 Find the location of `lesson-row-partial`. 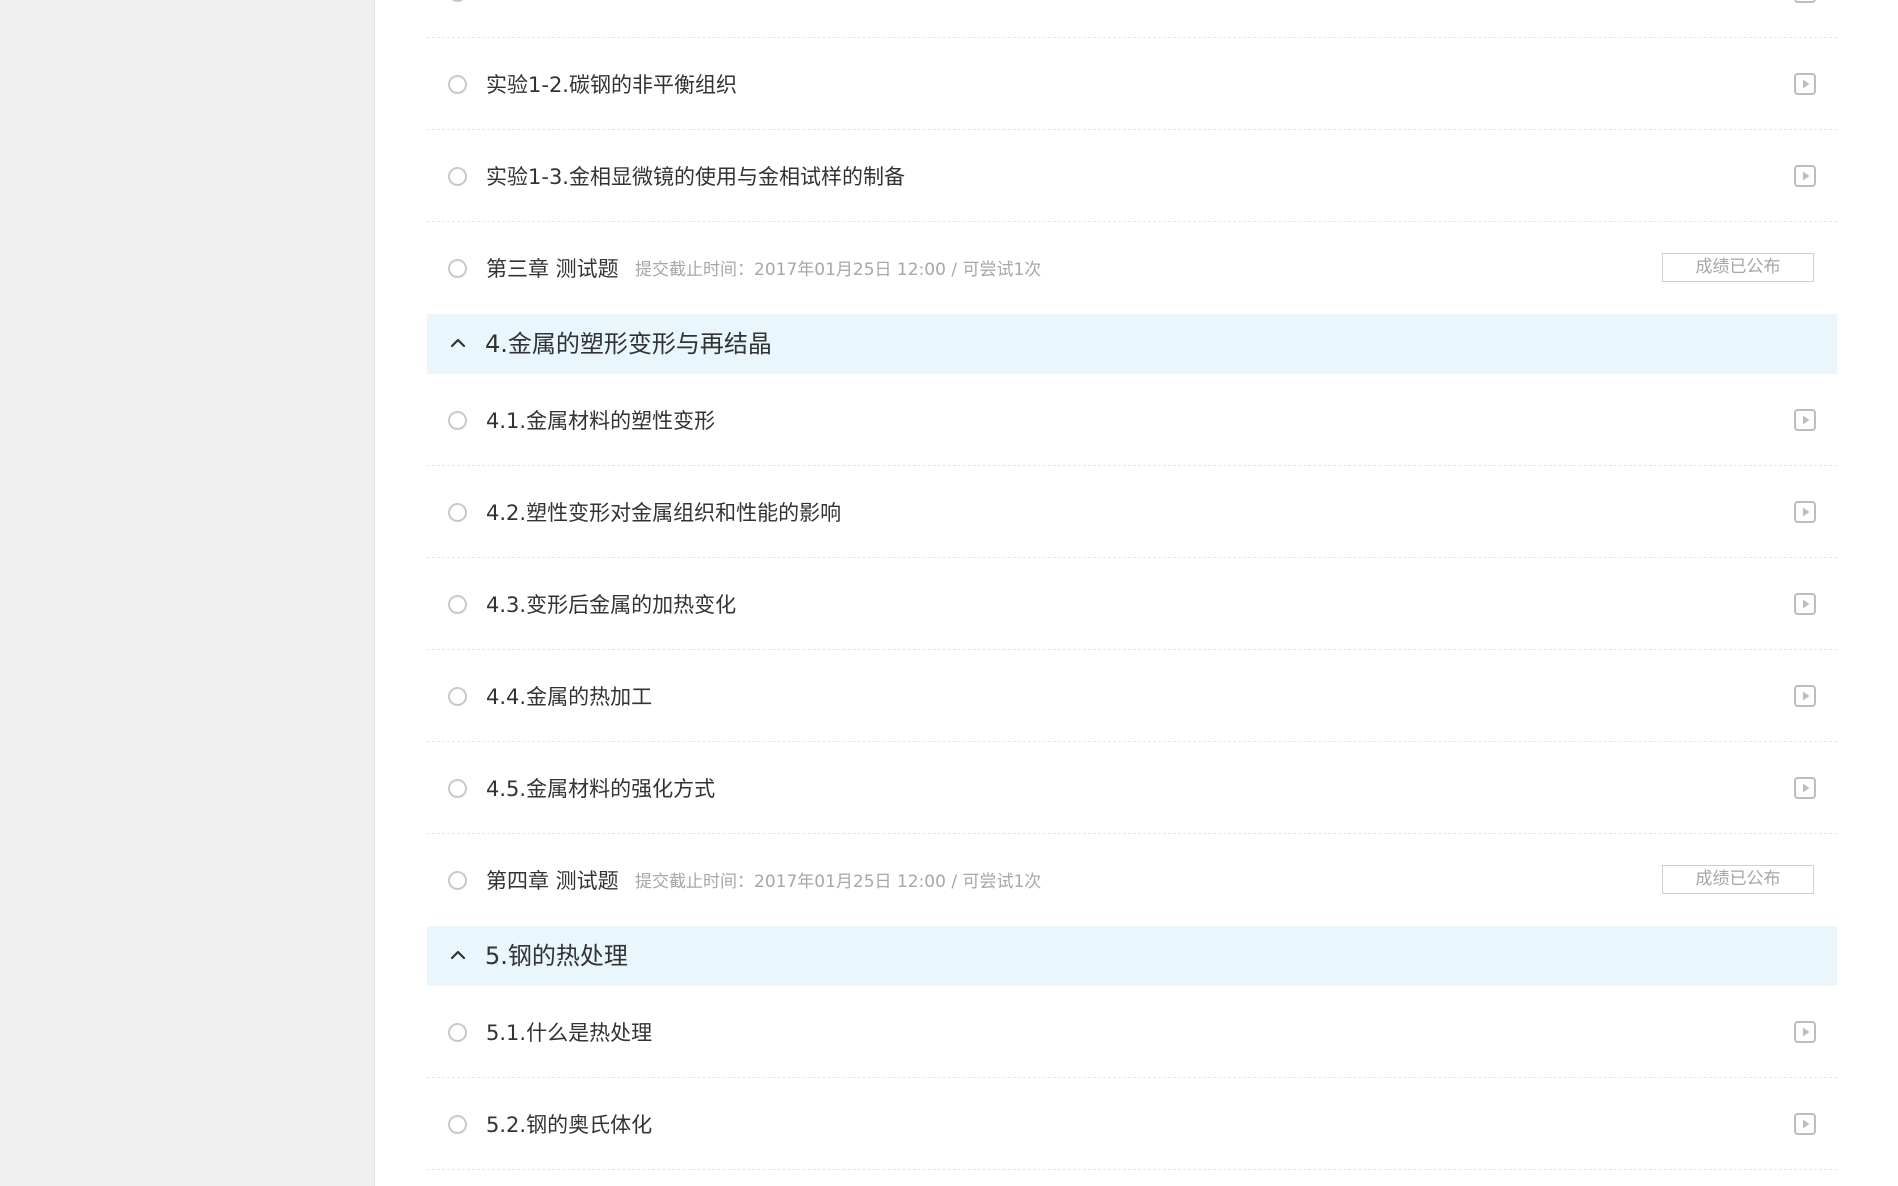

lesson-row-partial is located at coordinates (1132, 19).